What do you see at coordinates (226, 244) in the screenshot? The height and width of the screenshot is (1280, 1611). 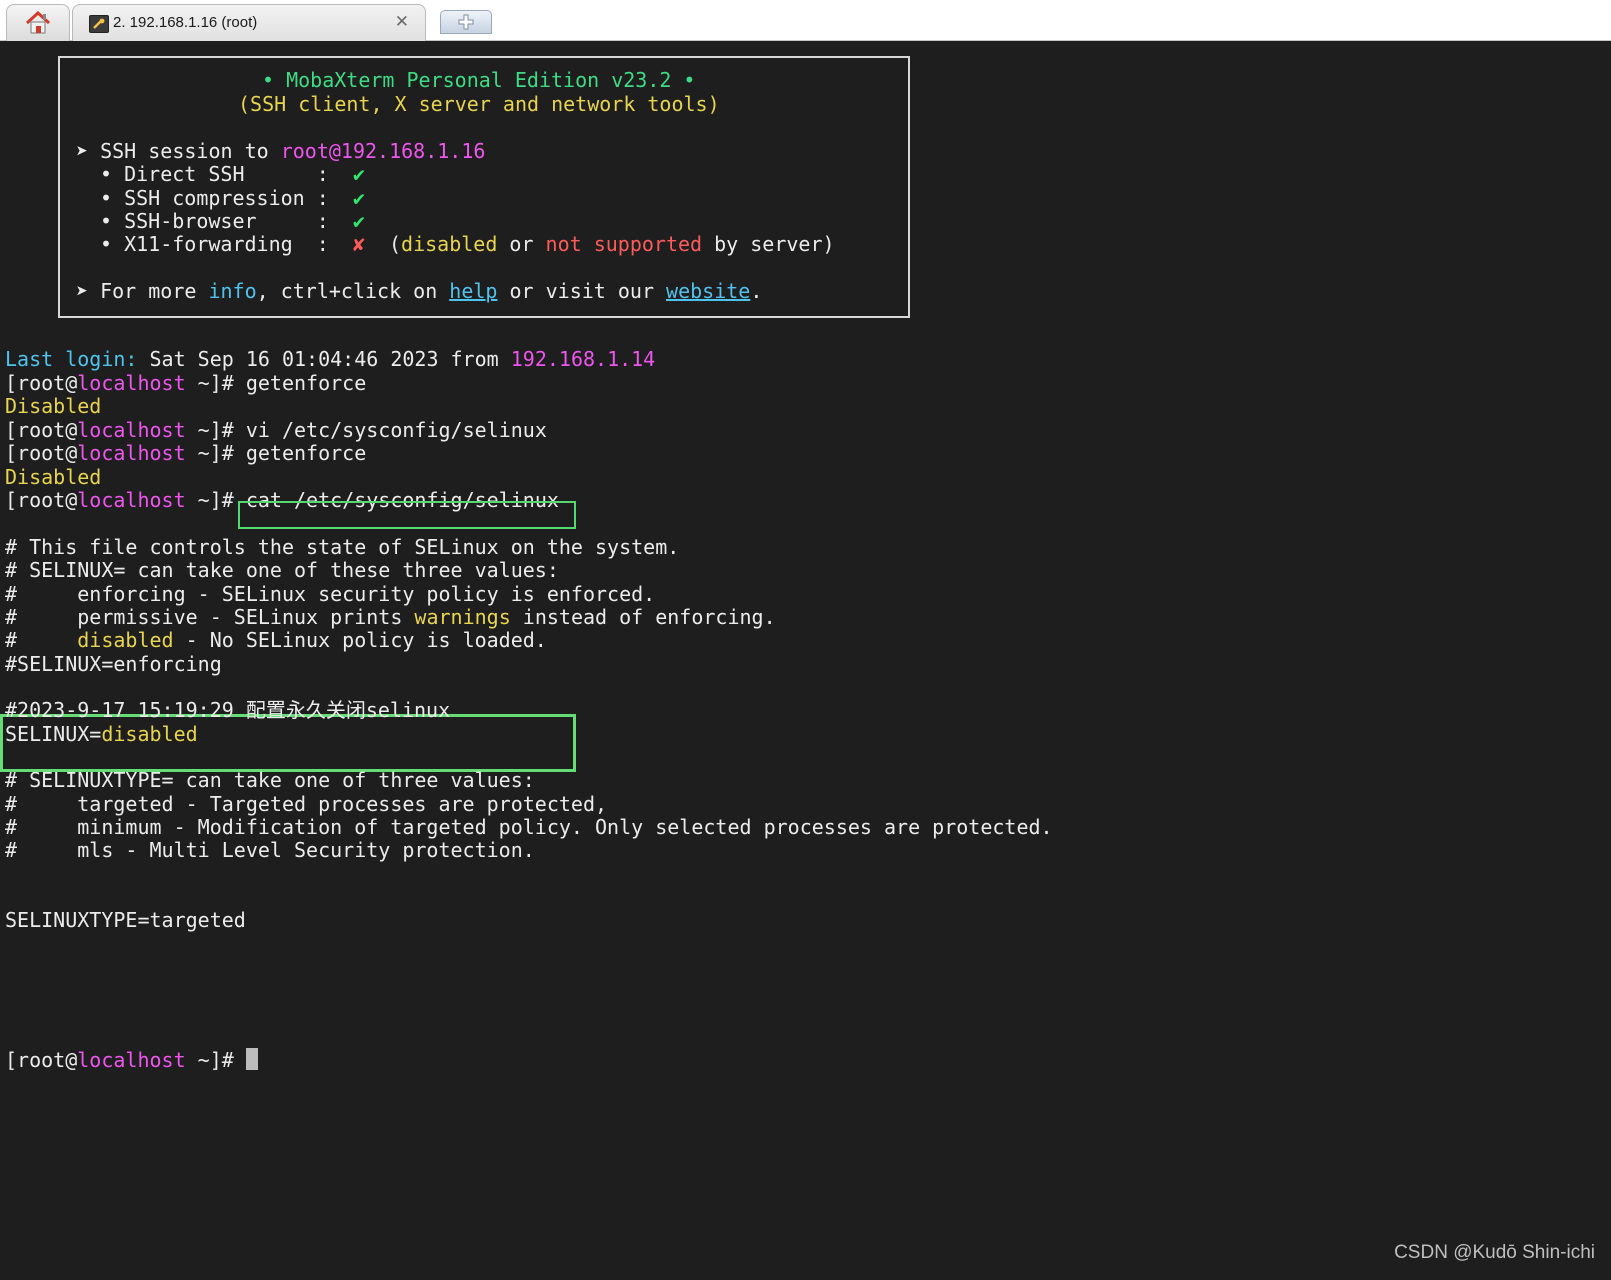 I see `x11-label: • X11-forwarding :` at bounding box center [226, 244].